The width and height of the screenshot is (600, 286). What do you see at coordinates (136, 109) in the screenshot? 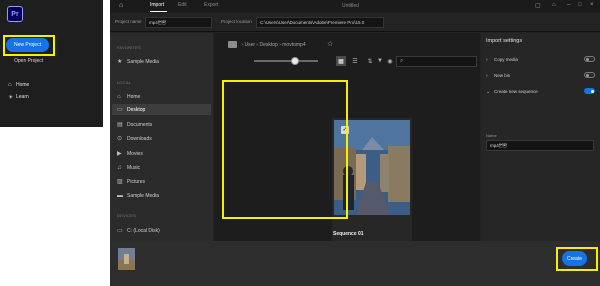
I see `sidebar-item-label: Desktop` at bounding box center [136, 109].